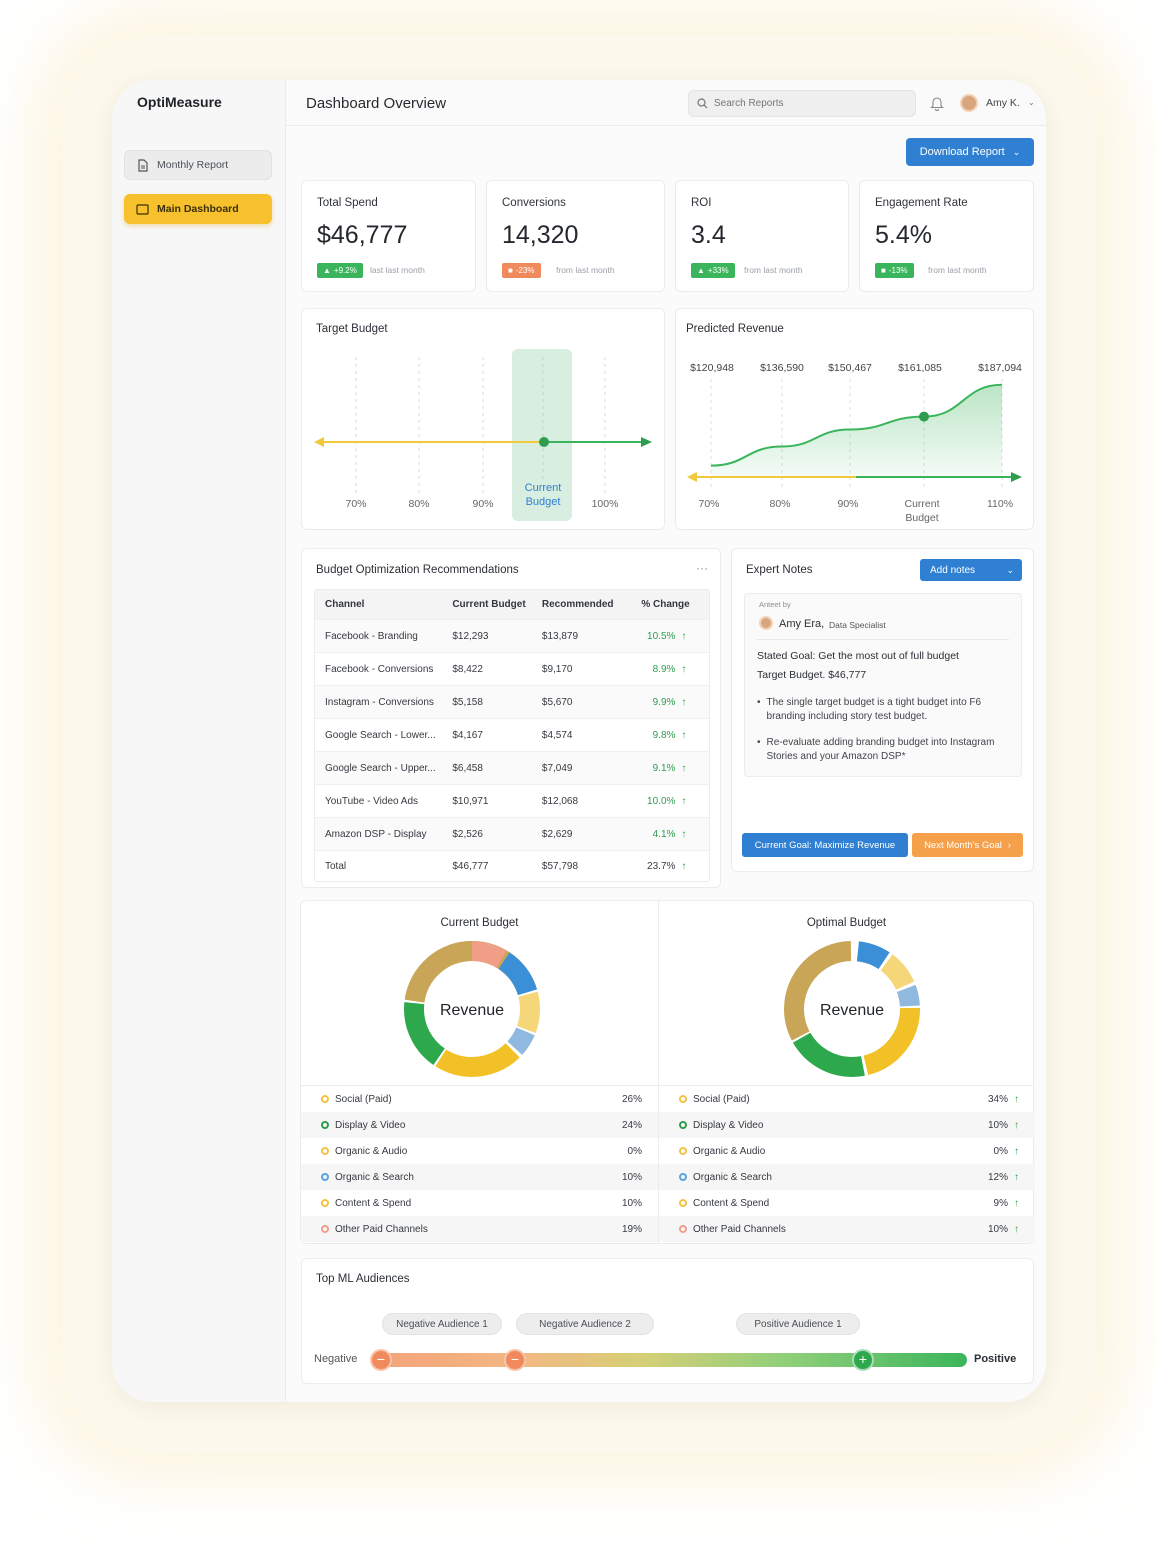 This screenshot has height=1548, width=1158. Describe the element at coordinates (442, 1324) in the screenshot. I see `audience-pill: Negative Audience 1` at that location.